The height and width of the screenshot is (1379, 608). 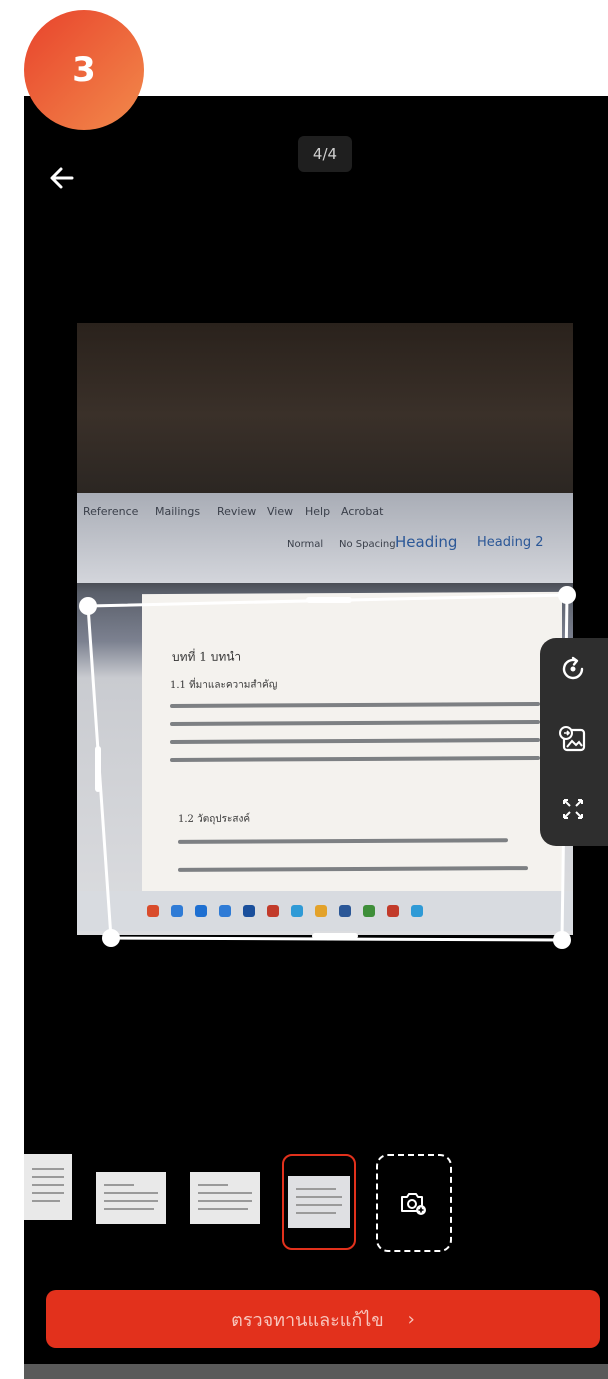 I want to click on edit-toolbar, so click(x=574, y=742).